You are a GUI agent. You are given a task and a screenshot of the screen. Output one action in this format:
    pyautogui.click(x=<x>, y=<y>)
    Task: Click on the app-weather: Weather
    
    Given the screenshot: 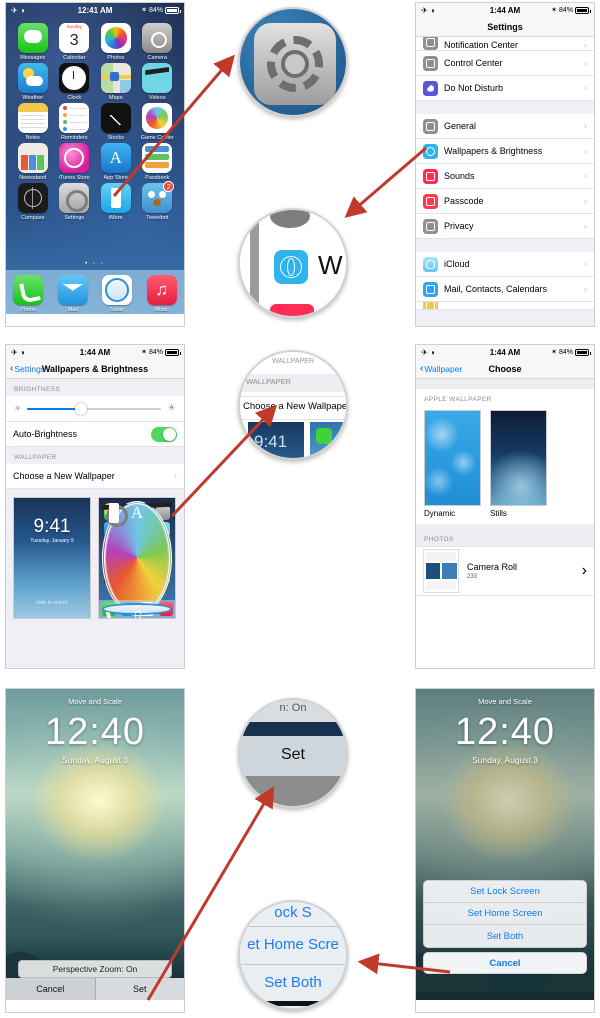 What is the action you would take?
    pyautogui.click(x=33, y=82)
    